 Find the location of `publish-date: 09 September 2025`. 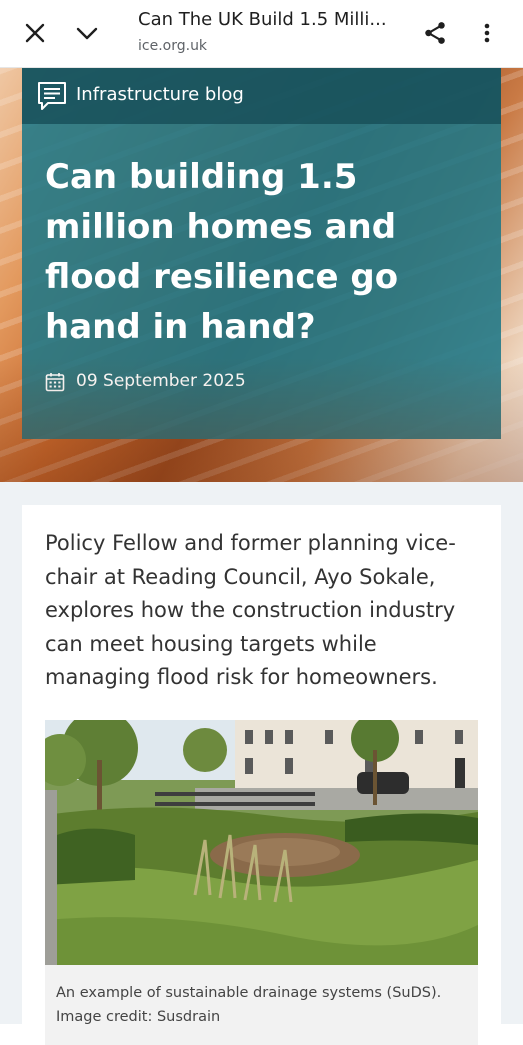

publish-date: 09 September 2025 is located at coordinates (161, 381).